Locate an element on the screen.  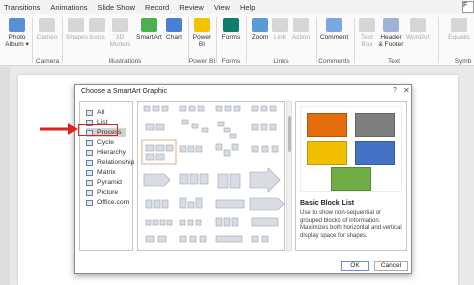
3d-models-button: 3D Models is located at coordinates (120, 33).